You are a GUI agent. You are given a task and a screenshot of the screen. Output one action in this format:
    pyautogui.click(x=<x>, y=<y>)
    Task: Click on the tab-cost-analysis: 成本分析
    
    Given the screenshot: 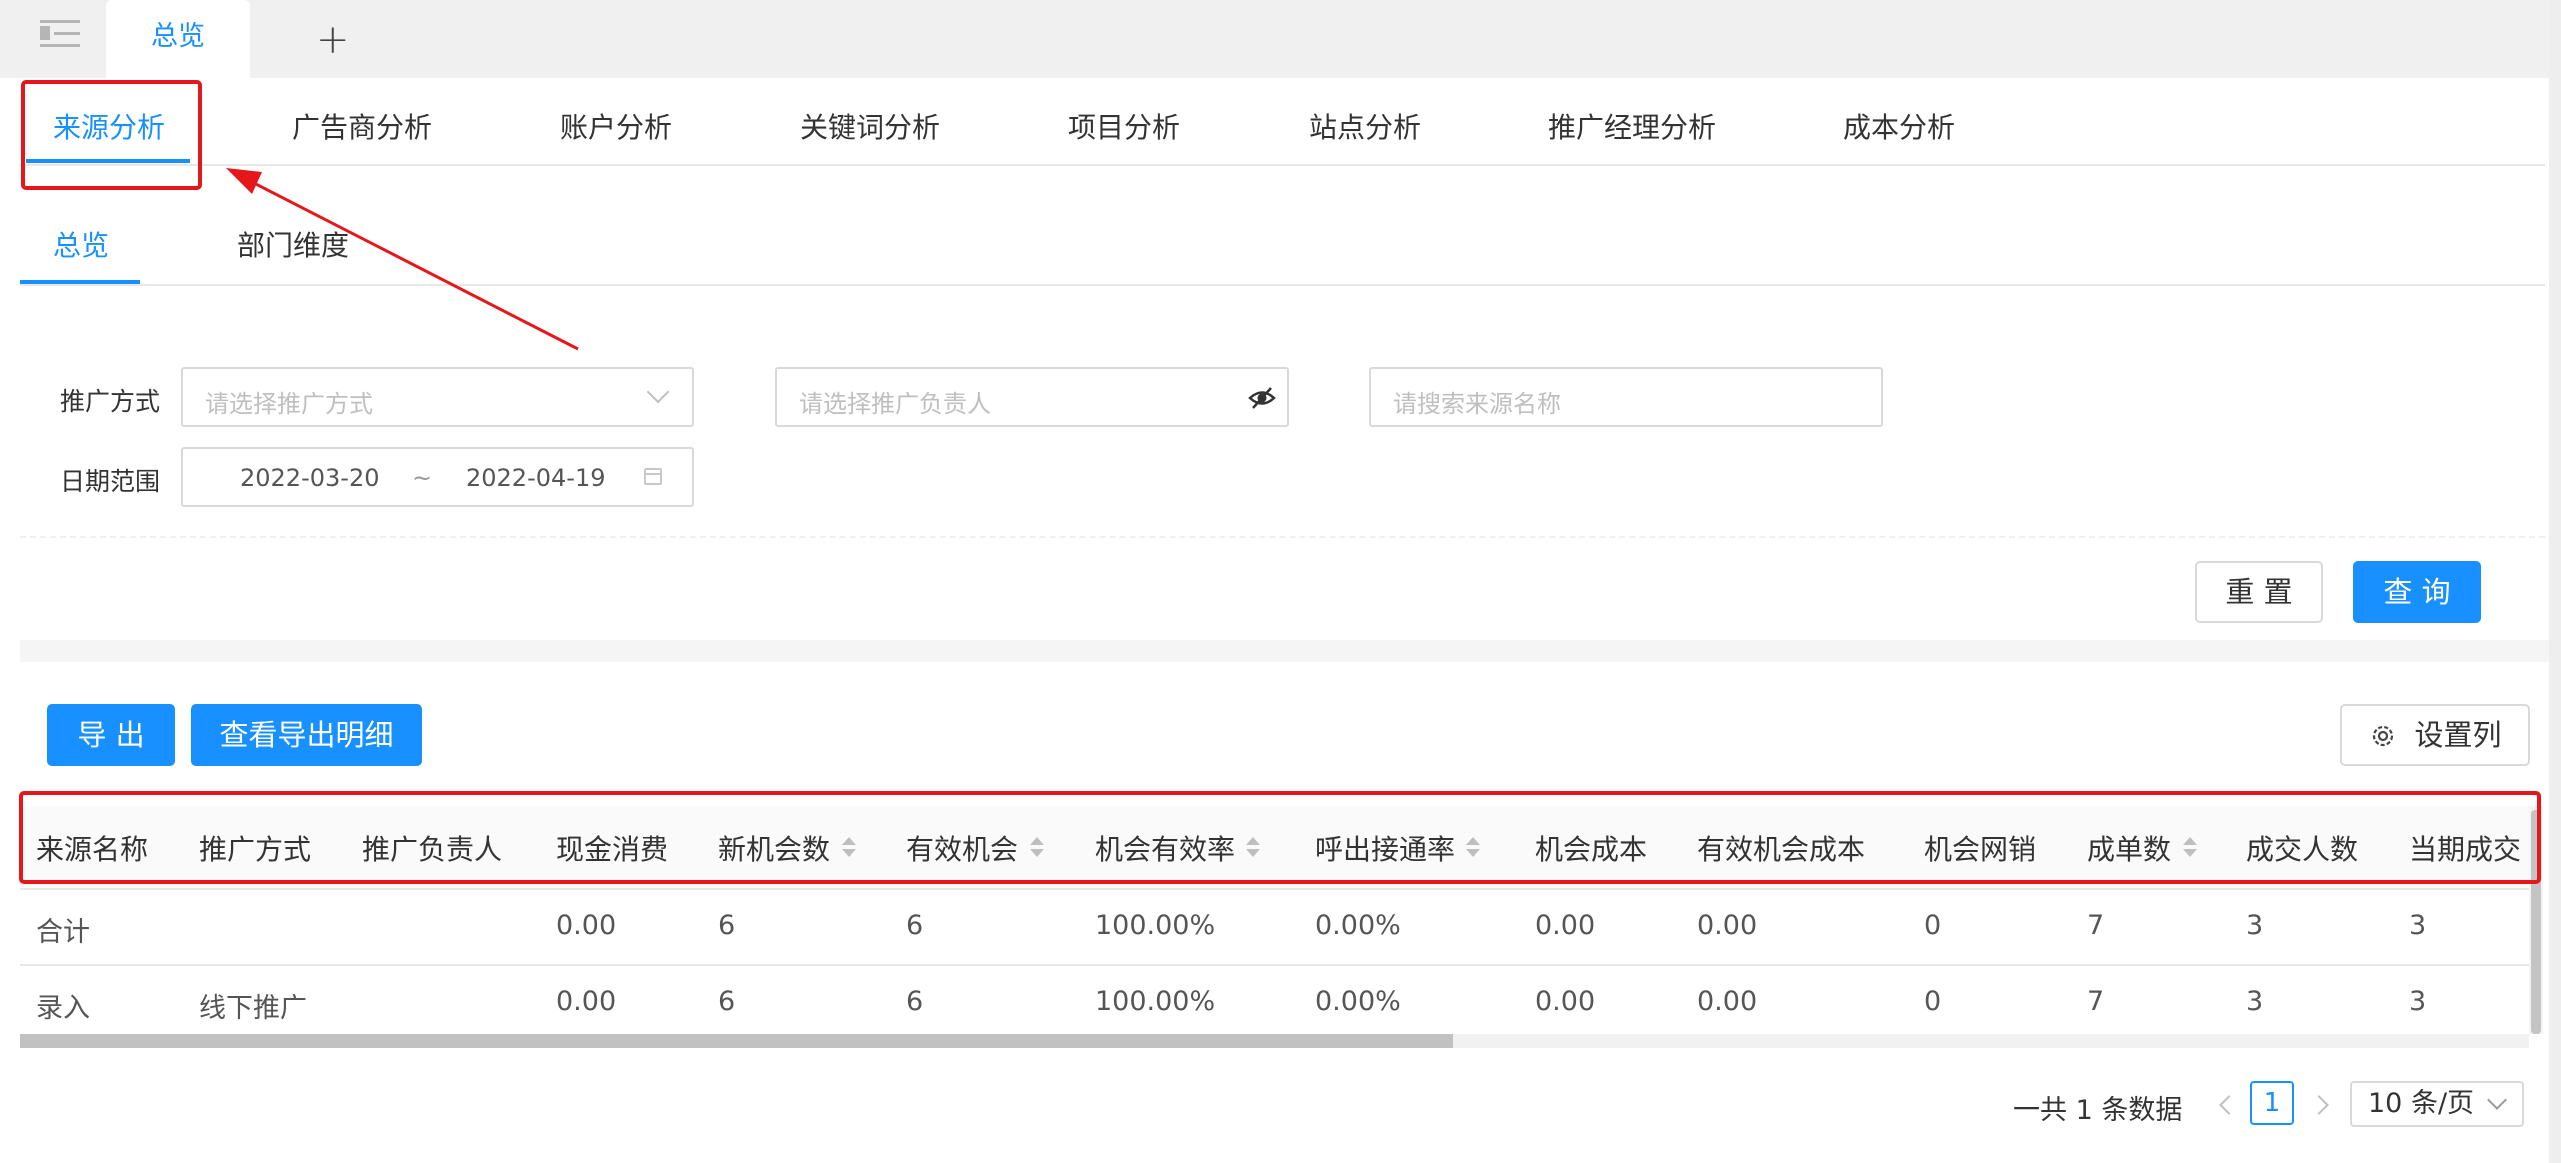 What is the action you would take?
    pyautogui.click(x=1899, y=126)
    